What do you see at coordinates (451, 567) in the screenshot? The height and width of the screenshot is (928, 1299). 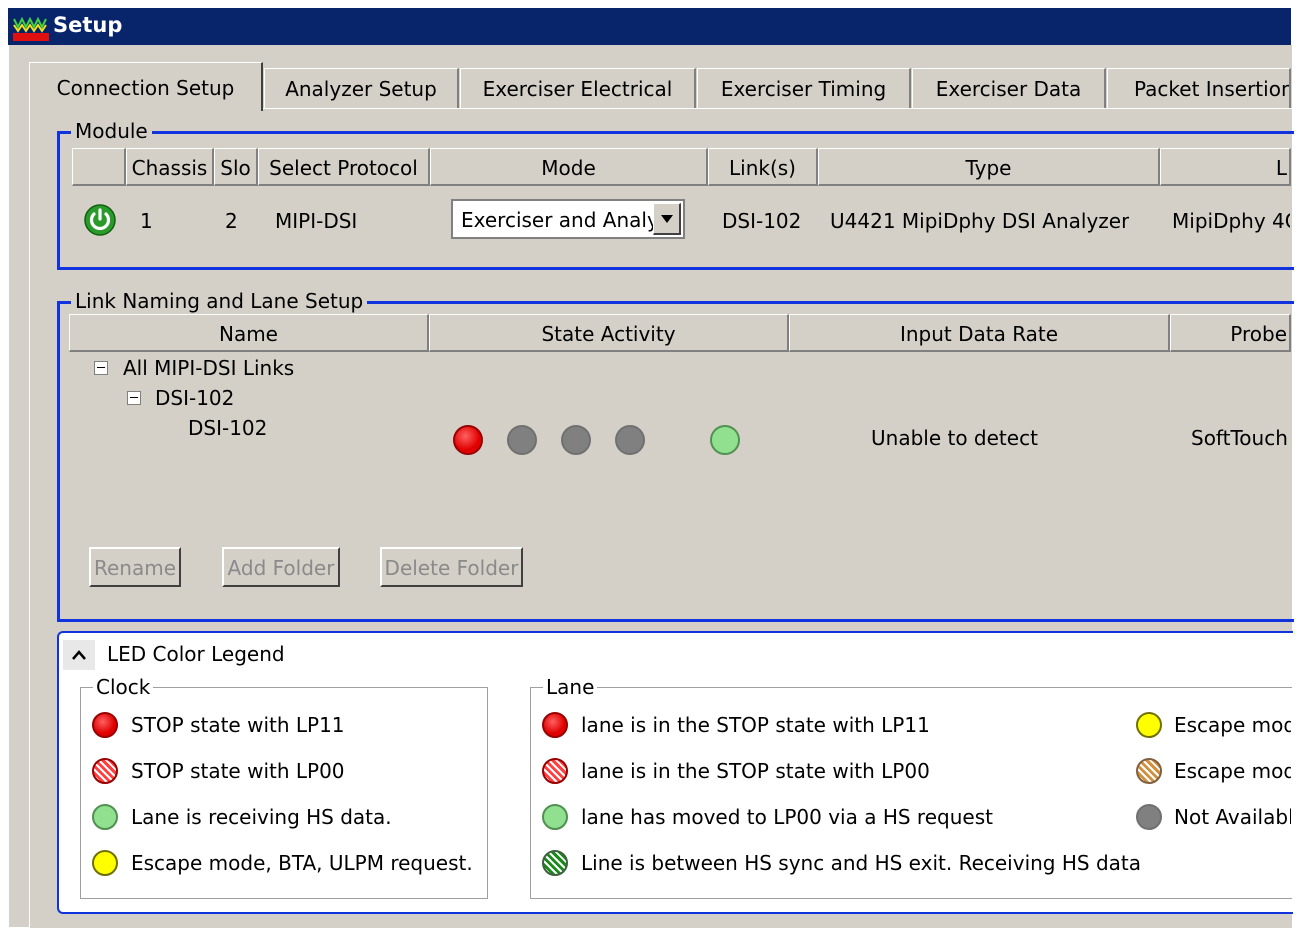 I see `delete-folder-button: Delete Folder` at bounding box center [451, 567].